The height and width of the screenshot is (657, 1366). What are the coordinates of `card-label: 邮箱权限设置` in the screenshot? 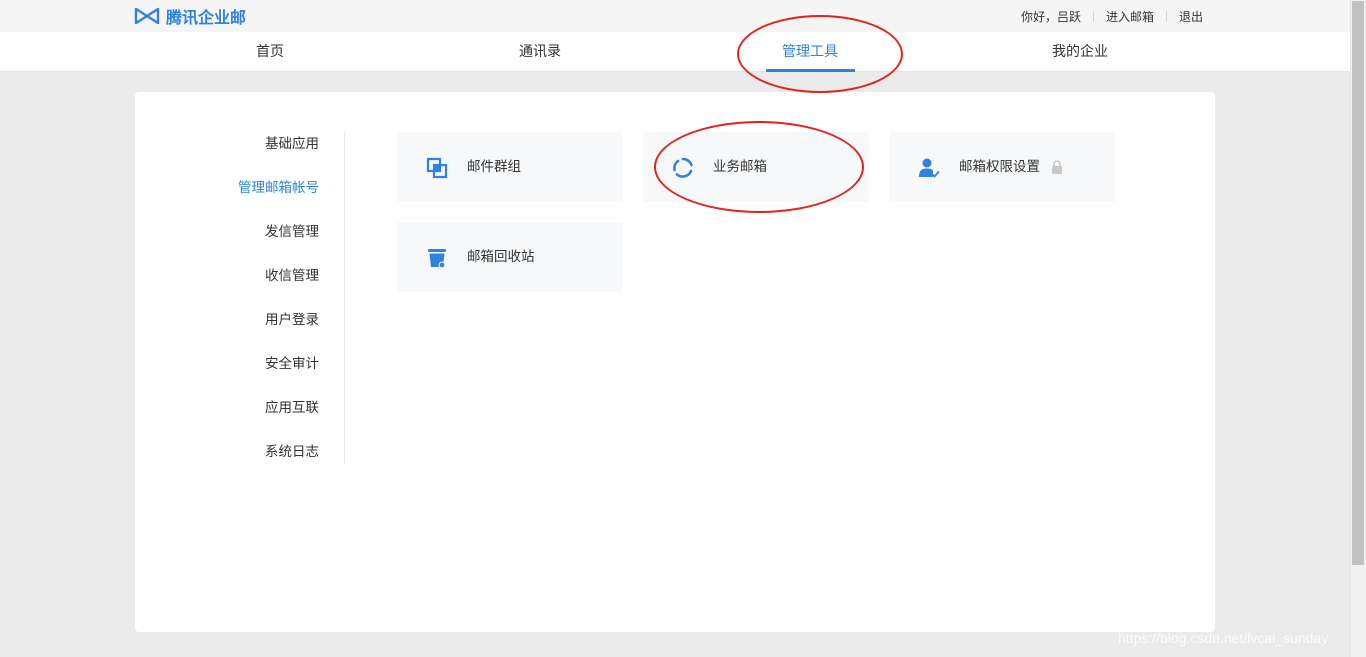 It's located at (999, 167).